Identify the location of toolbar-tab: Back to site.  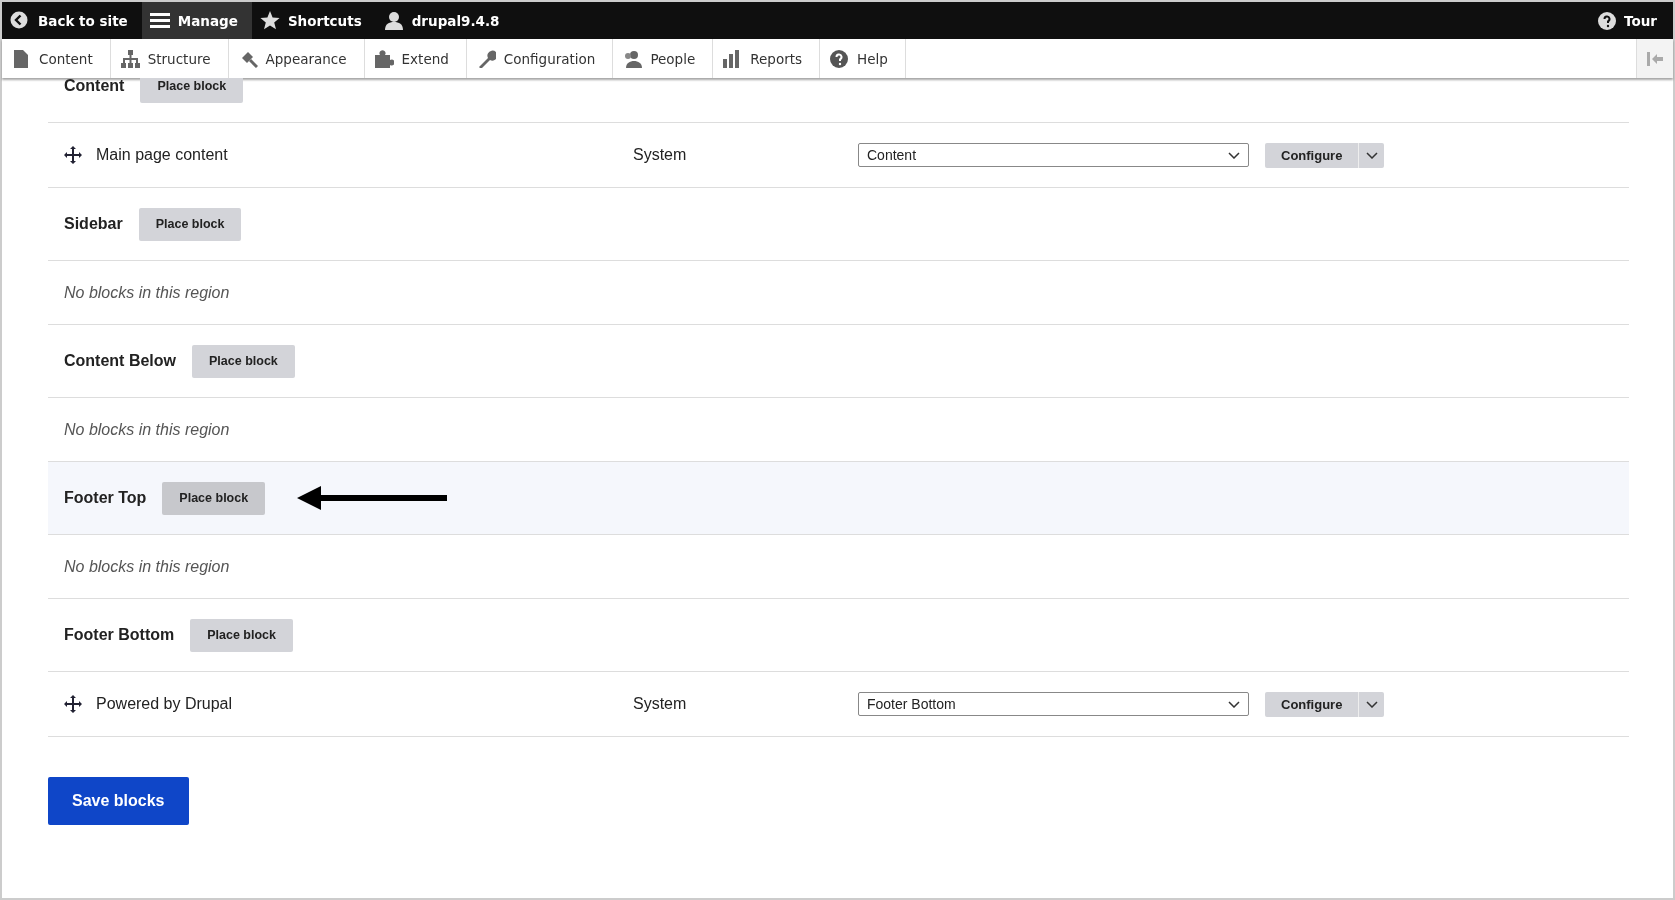
(72, 20).